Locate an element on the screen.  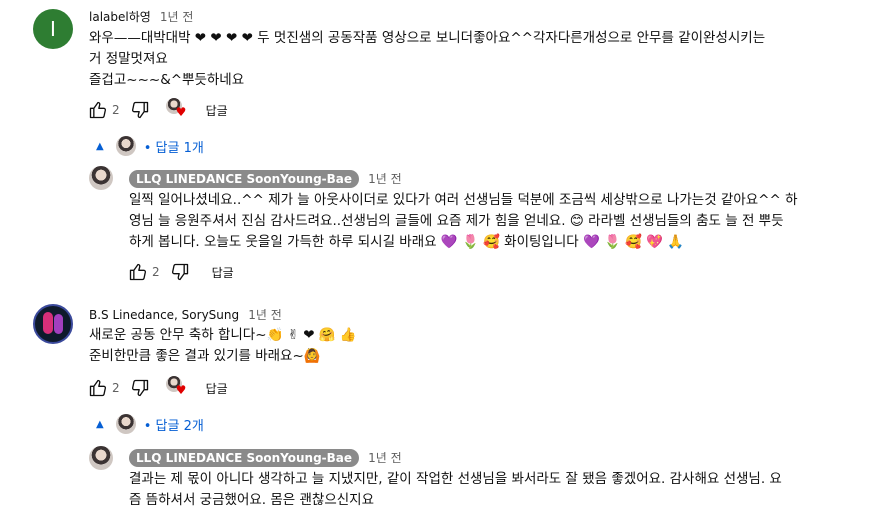
replies-toggle: ▲ • 답글 2개 is located at coordinates (150, 424).